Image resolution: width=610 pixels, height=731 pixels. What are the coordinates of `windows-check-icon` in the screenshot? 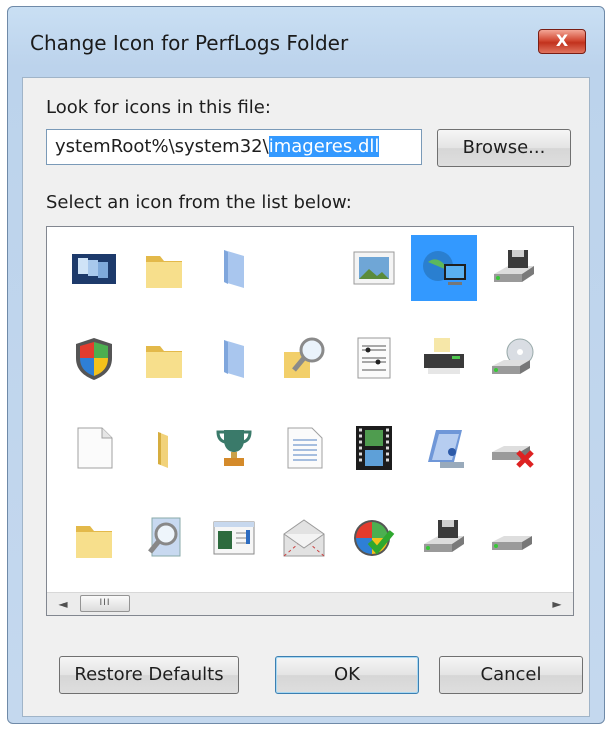 It's located at (374, 538).